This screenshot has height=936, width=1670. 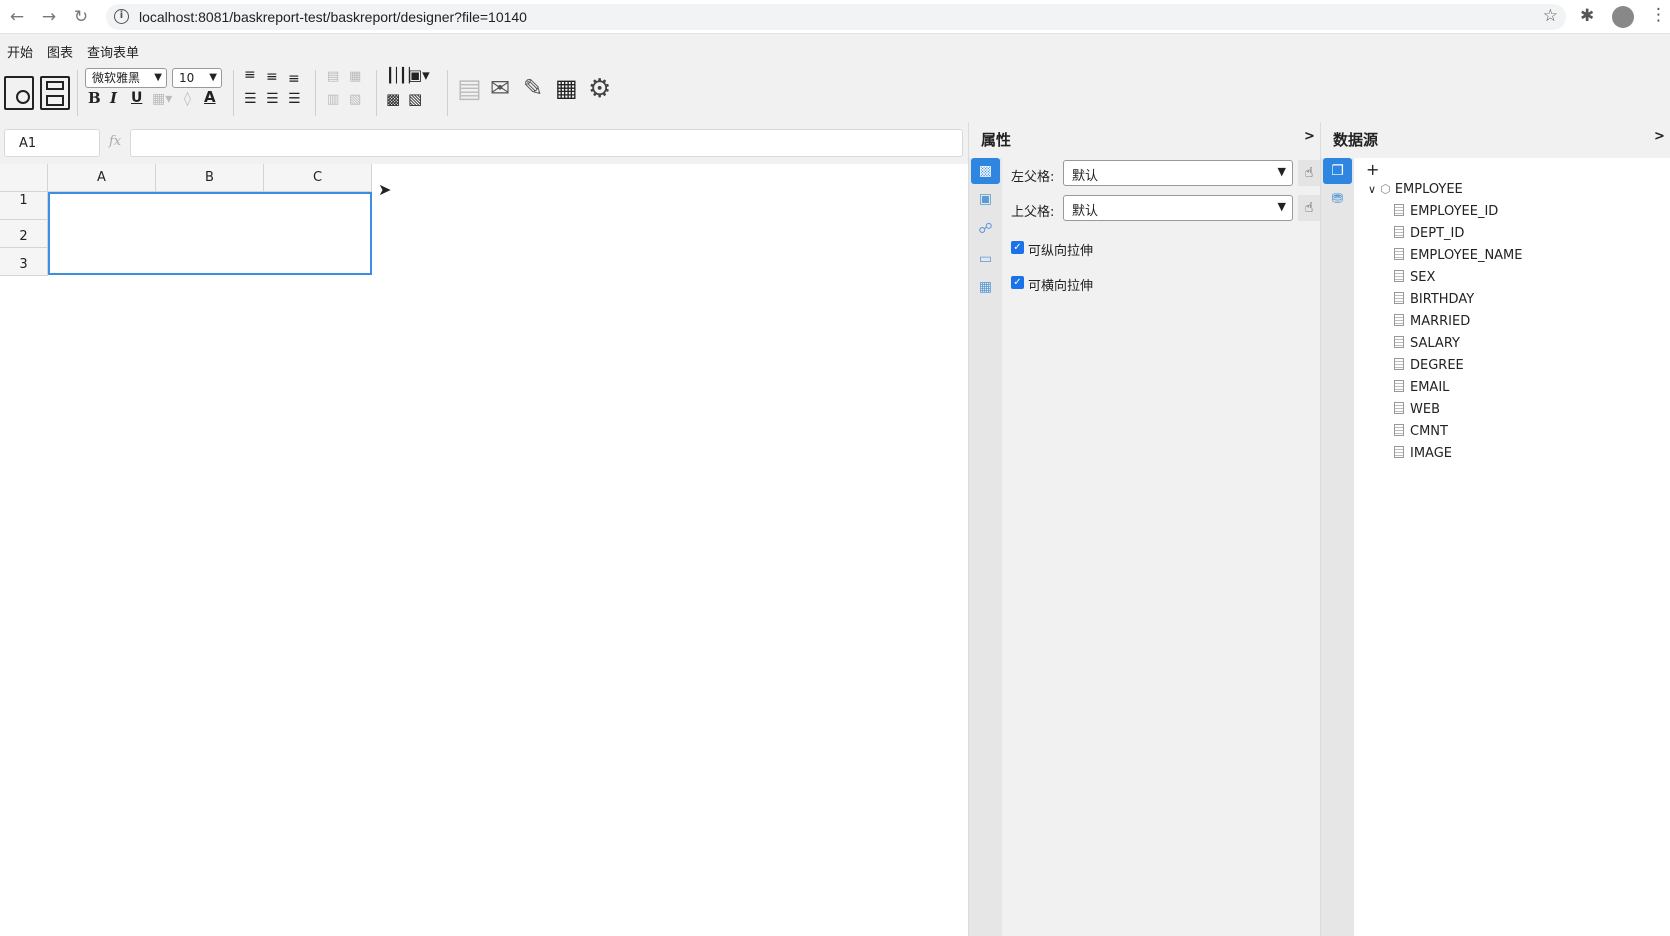 I want to click on tree-field-item: SALARY, so click(x=1427, y=343).